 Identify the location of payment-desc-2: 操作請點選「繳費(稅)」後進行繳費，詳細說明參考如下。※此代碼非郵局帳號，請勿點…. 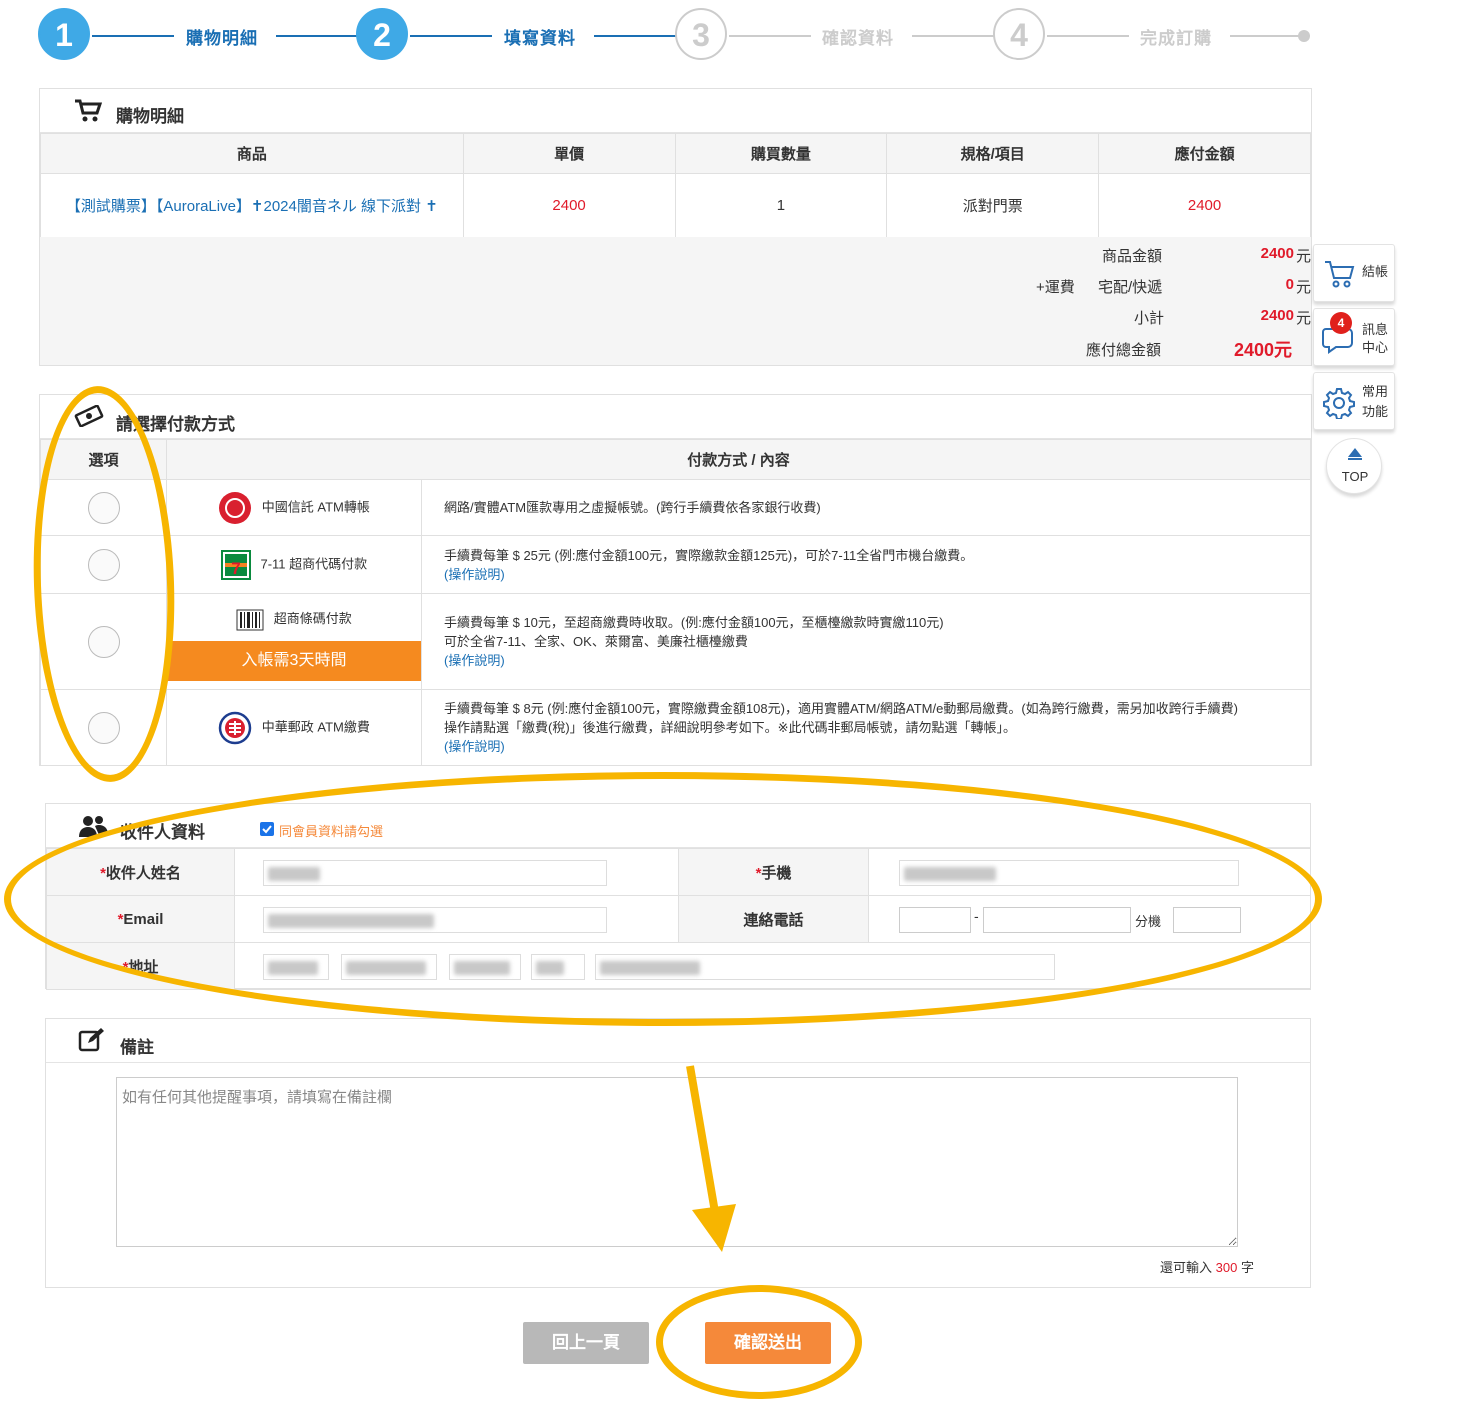
(730, 727).